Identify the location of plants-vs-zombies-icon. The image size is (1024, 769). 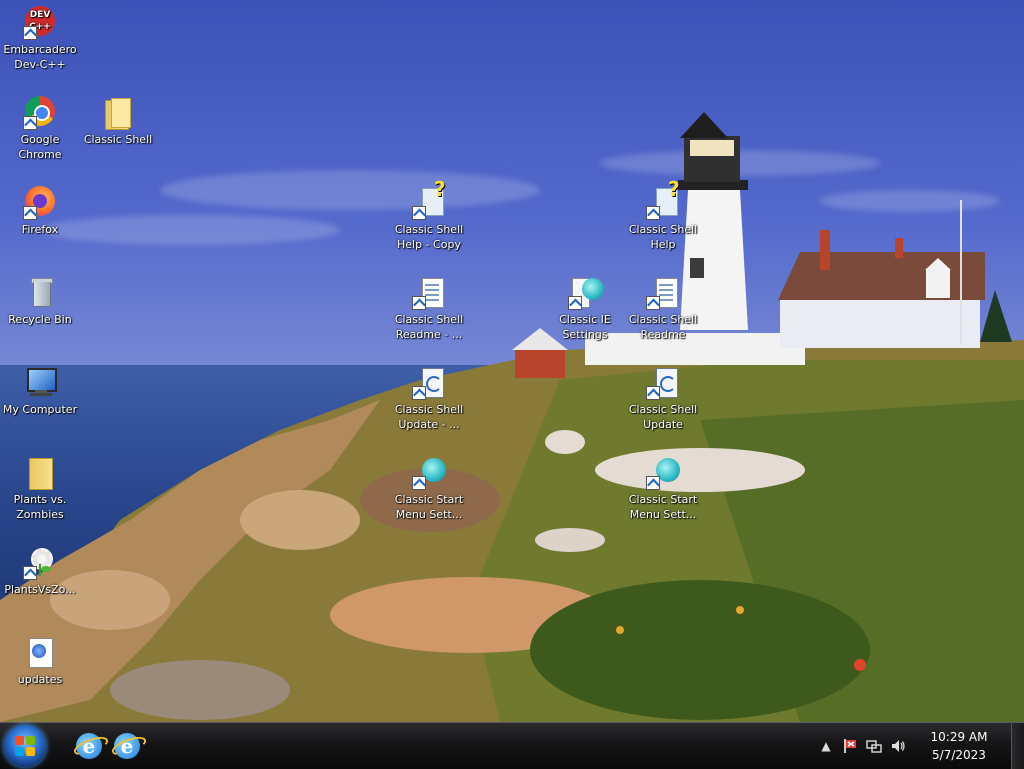
(40, 563).